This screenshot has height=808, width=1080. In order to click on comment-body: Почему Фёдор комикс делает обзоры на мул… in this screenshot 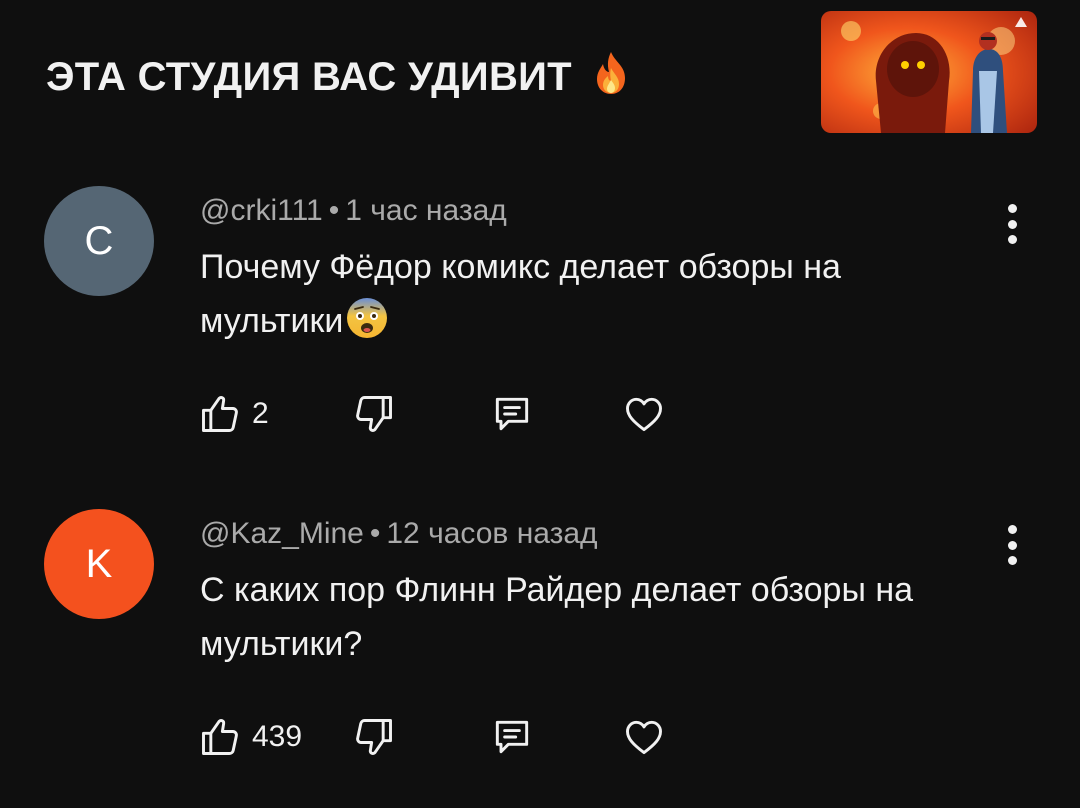, I will do `click(520, 294)`.